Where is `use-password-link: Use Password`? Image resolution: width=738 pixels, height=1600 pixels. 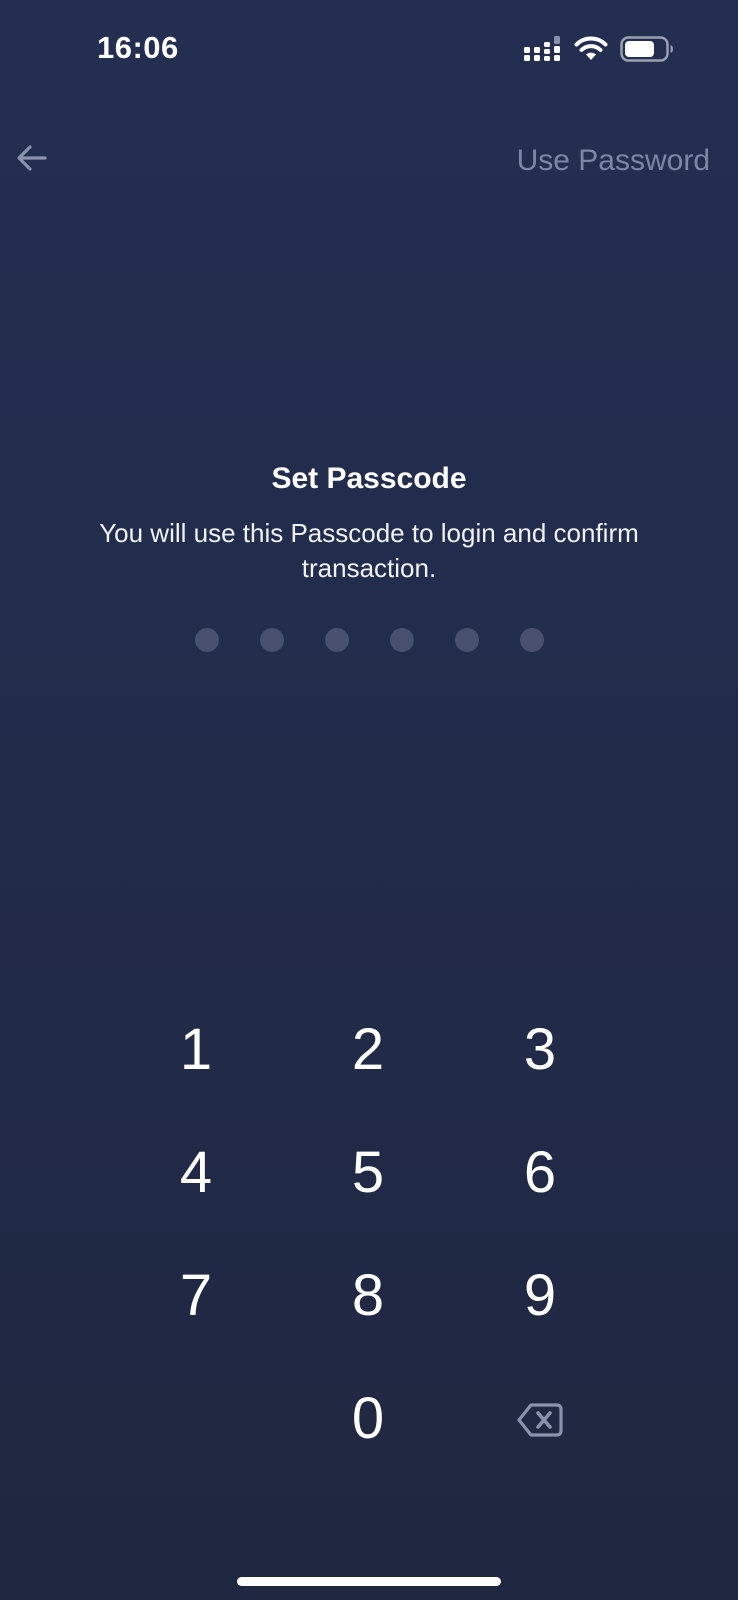
use-password-link: Use Password is located at coordinates (613, 161).